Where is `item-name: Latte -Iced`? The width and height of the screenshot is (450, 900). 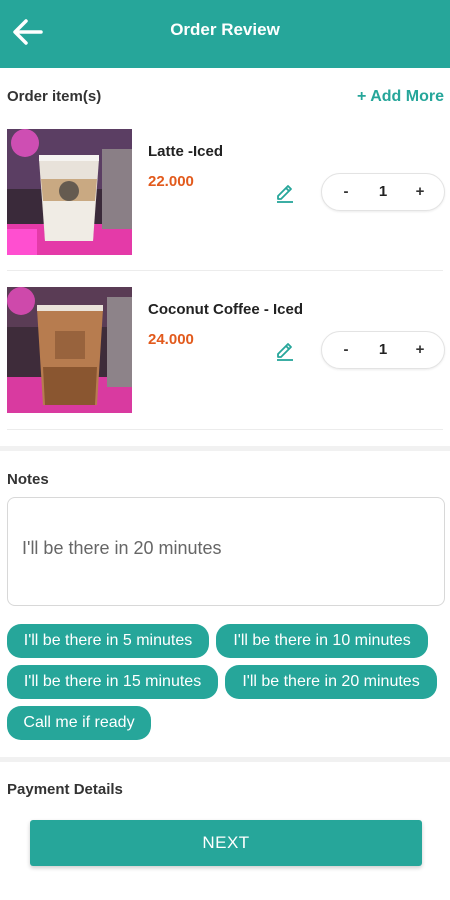
item-name: Latte -Iced is located at coordinates (186, 151).